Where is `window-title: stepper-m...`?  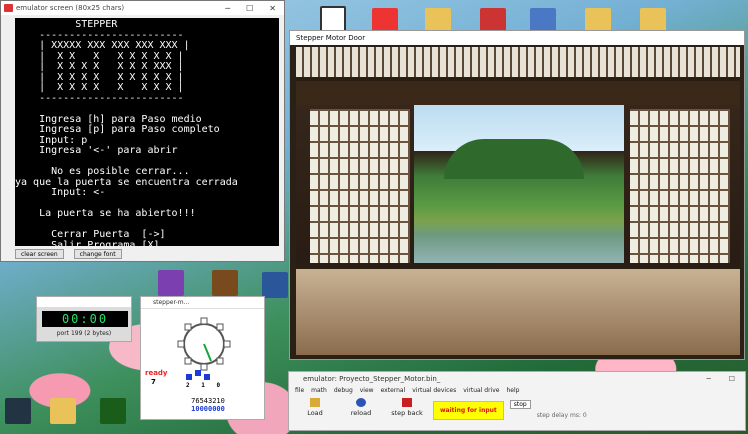
window-title: stepper-m... is located at coordinates (202, 303).